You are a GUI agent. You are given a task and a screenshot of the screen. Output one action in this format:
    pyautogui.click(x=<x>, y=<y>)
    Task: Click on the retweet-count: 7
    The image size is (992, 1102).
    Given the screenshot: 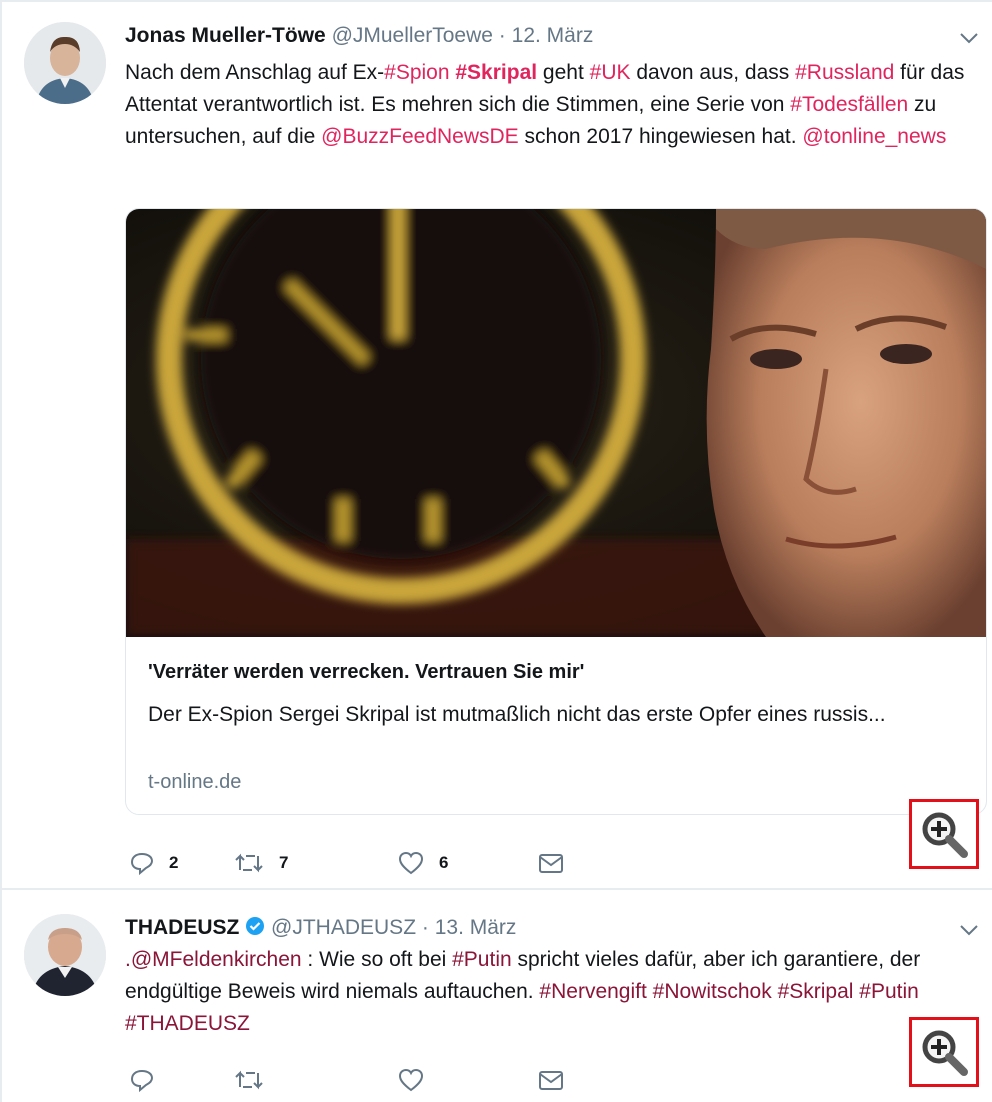 What is the action you would take?
    pyautogui.click(x=284, y=862)
    